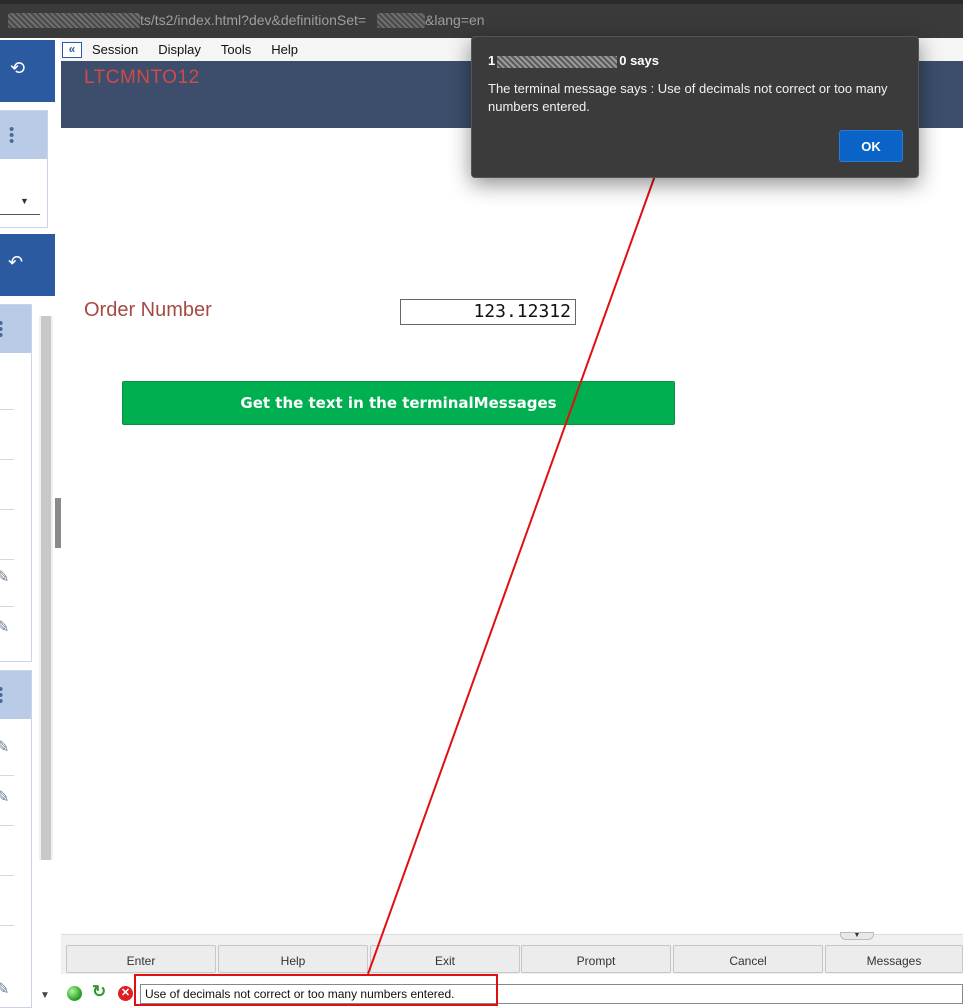 This screenshot has width=963, height=1008. Describe the element at coordinates (401, 20) in the screenshot. I see `redacted-definition-set` at that location.